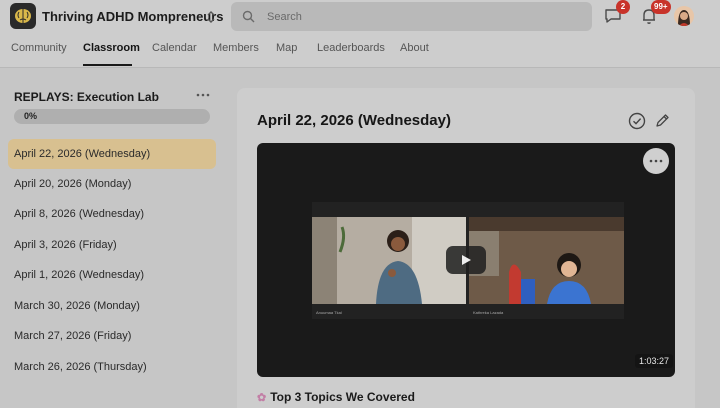 The image size is (720, 408). I want to click on notification-badge: 99+, so click(661, 7).